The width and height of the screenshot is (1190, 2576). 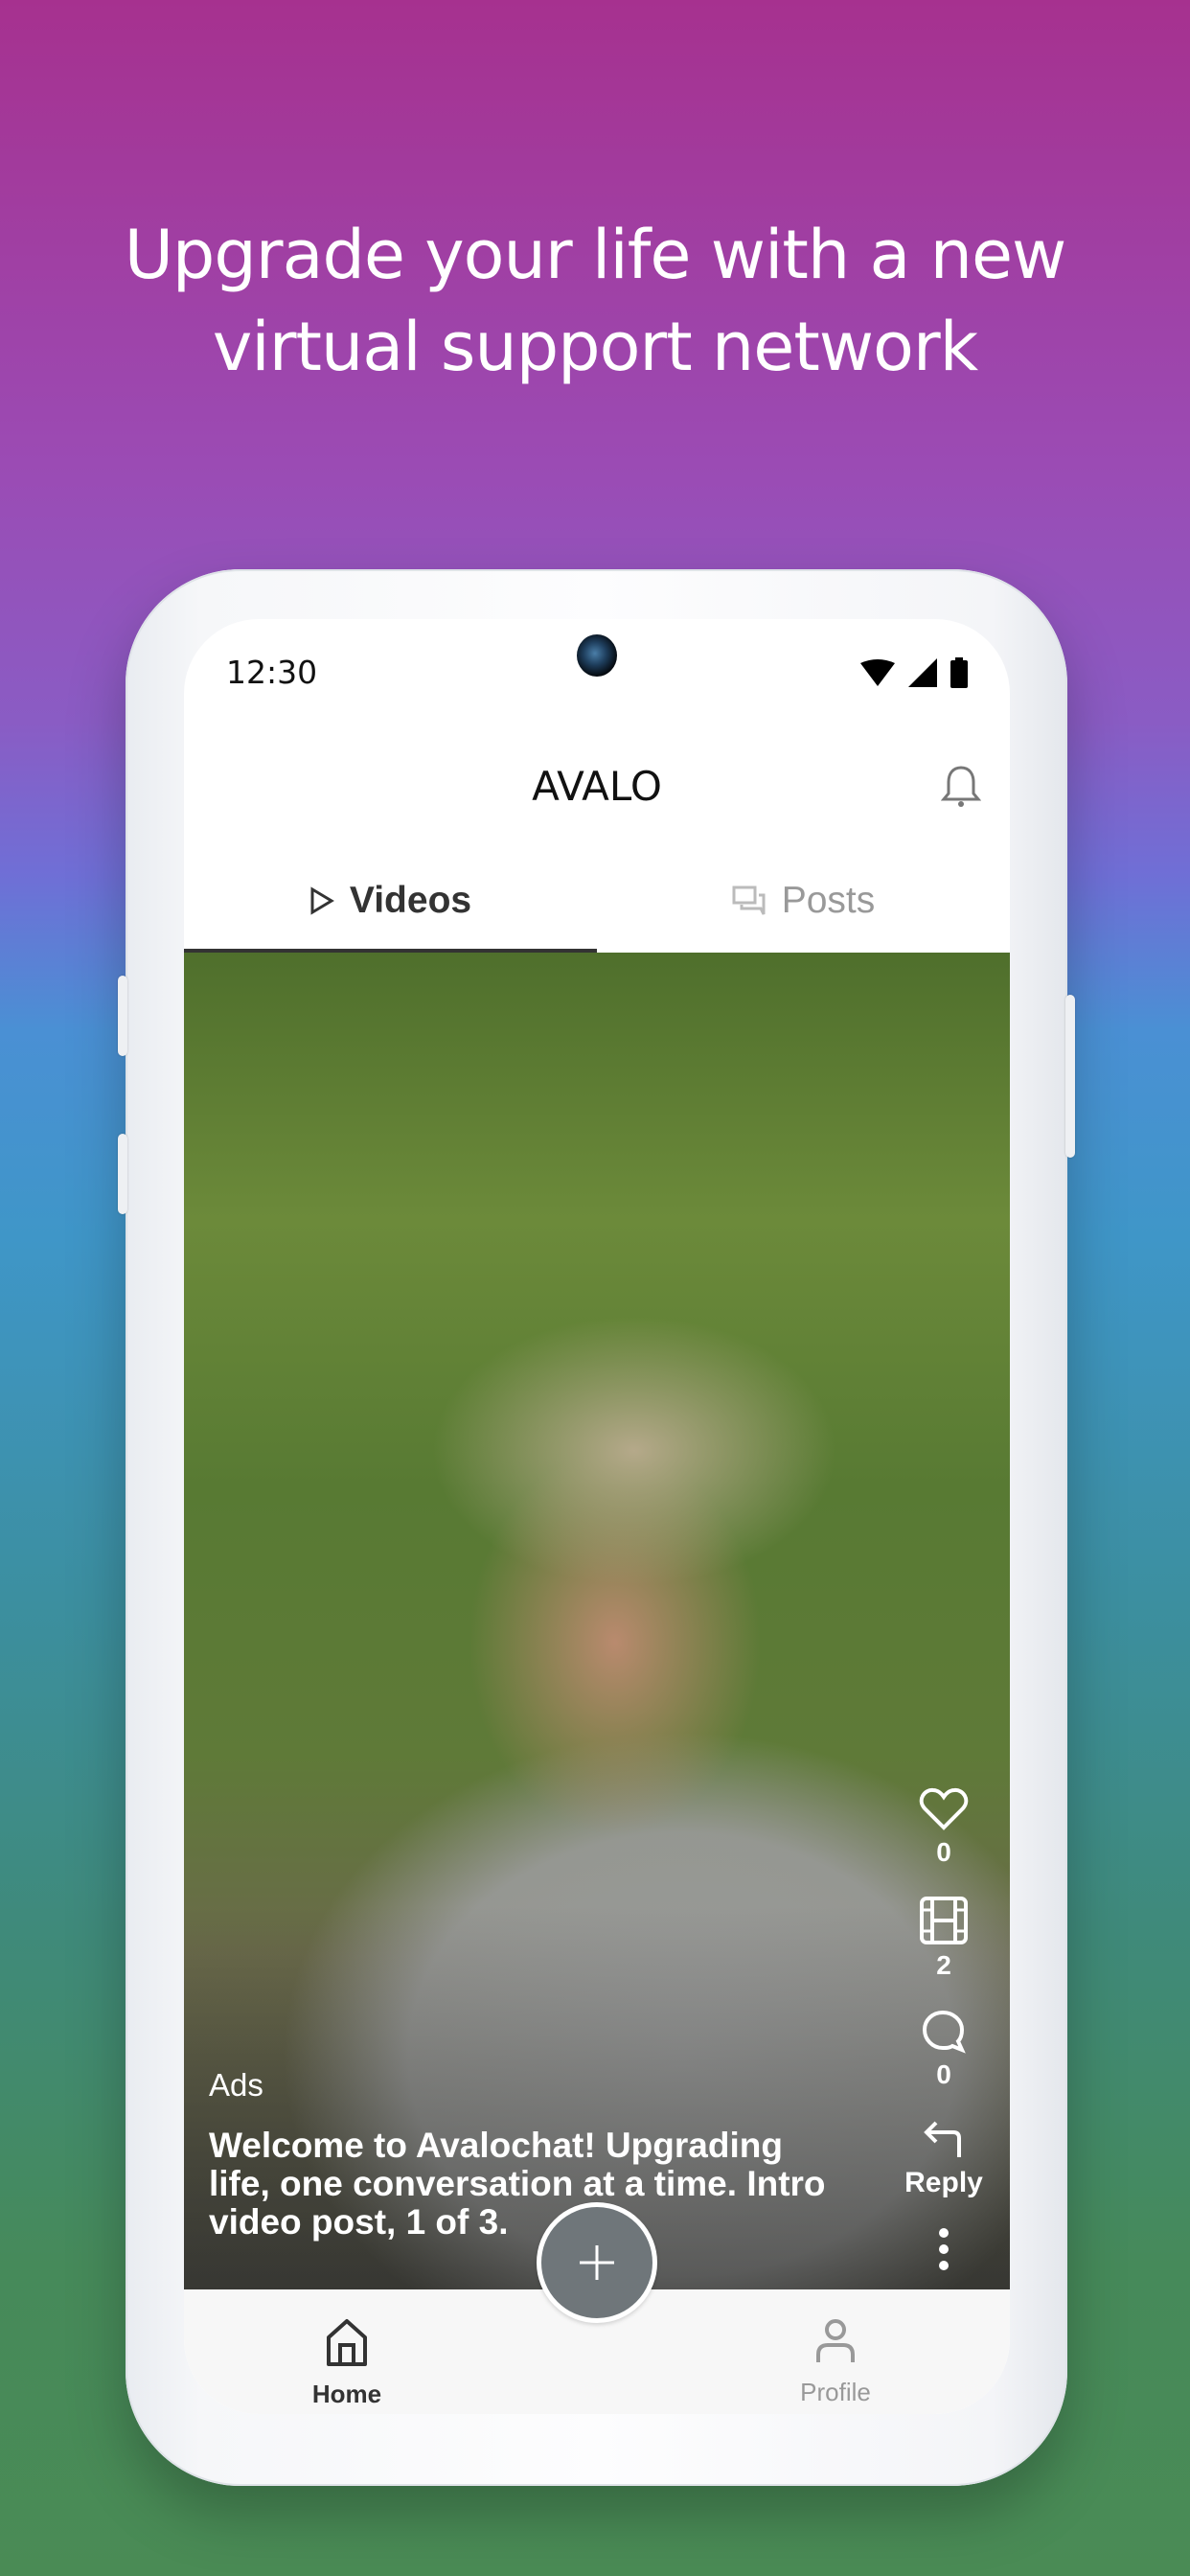 I want to click on home-icon, so click(x=347, y=2342).